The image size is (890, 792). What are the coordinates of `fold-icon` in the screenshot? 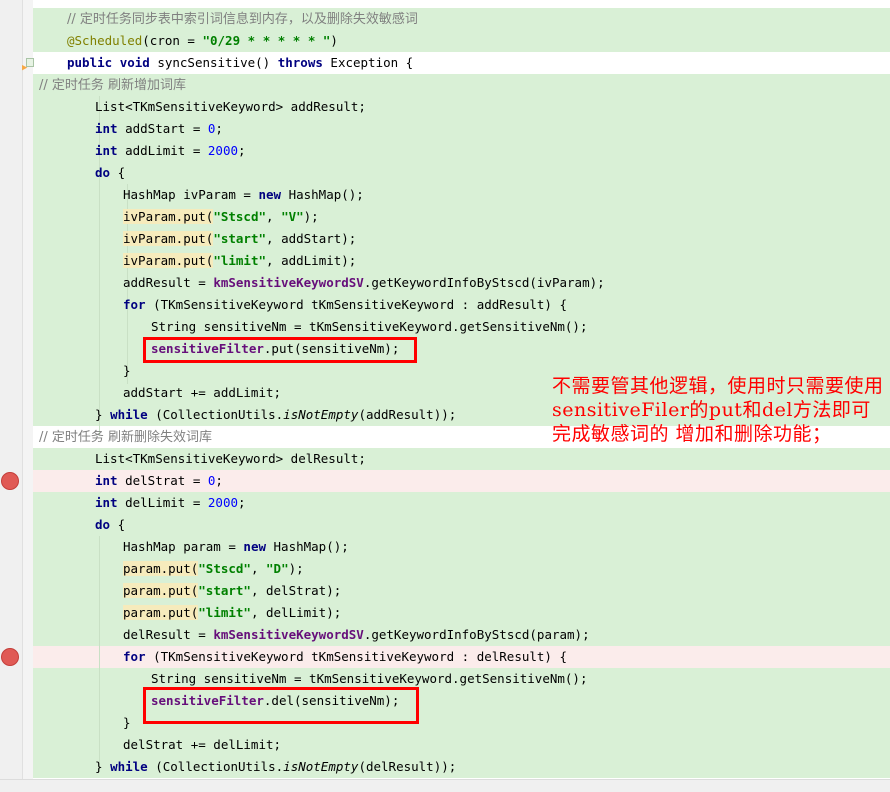 It's located at (30, 62).